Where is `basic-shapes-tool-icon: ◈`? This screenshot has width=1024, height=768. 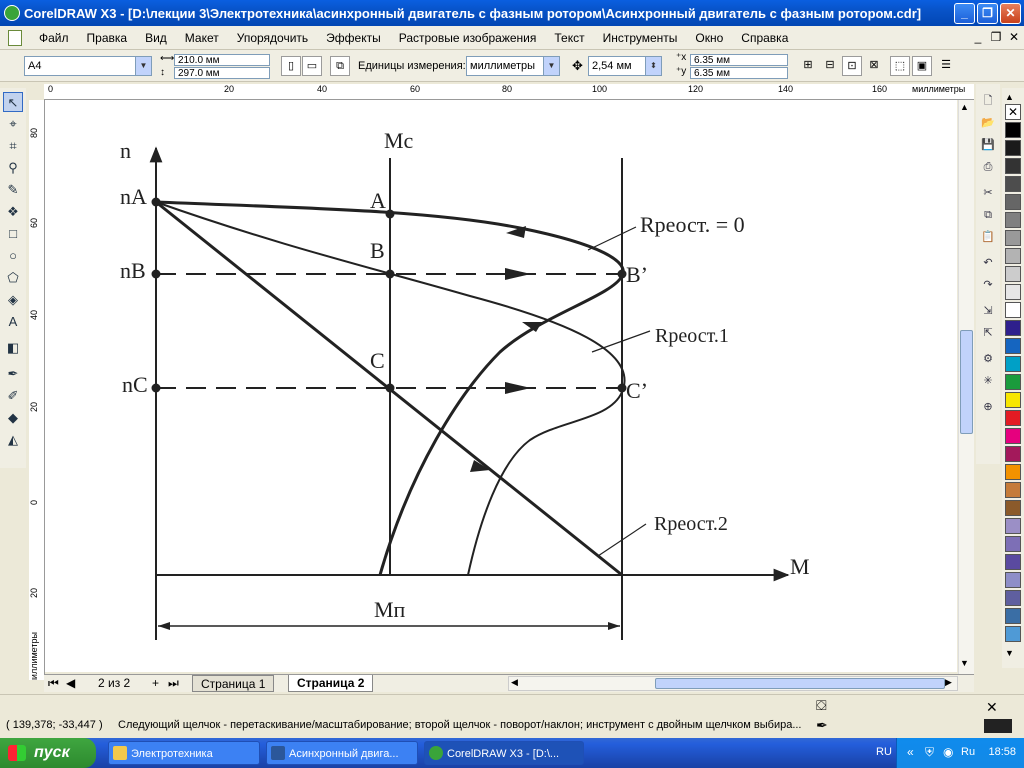 basic-shapes-tool-icon: ◈ is located at coordinates (13, 300).